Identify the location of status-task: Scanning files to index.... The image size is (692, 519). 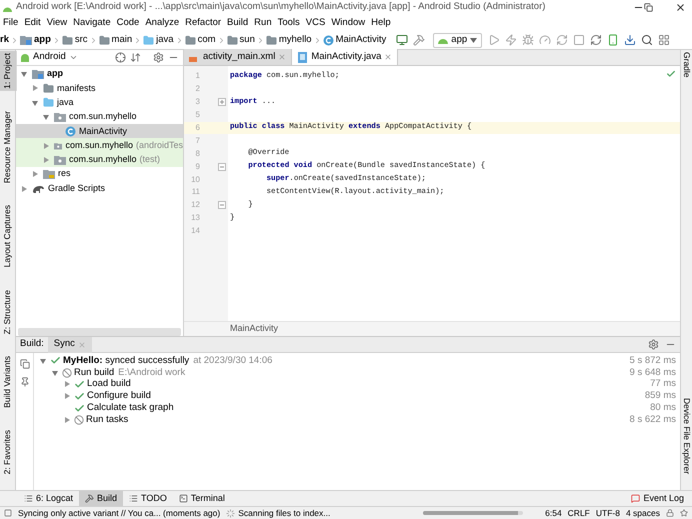
(284, 512).